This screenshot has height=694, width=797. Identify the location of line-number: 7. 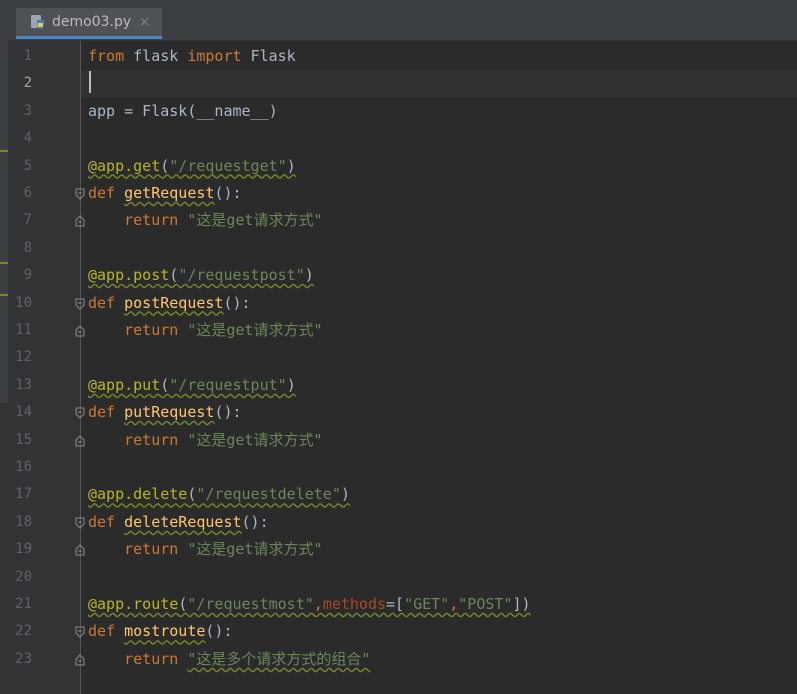
(27, 220).